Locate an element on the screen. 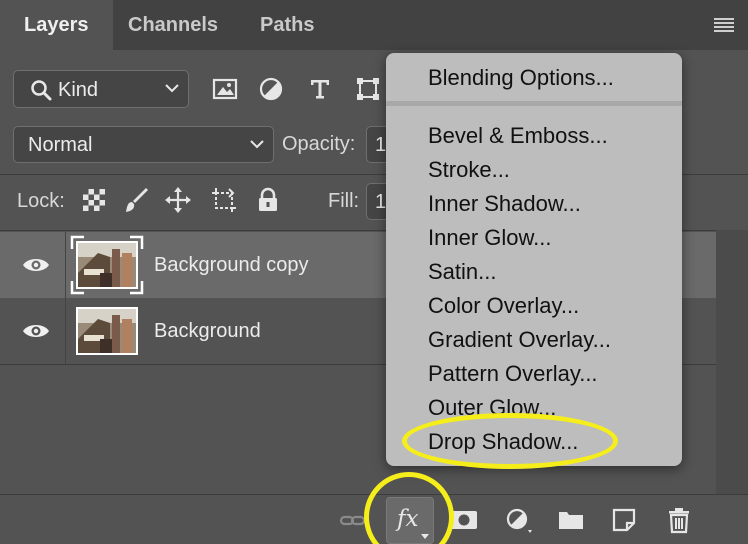  lock-label: Lock: is located at coordinates (41, 201).